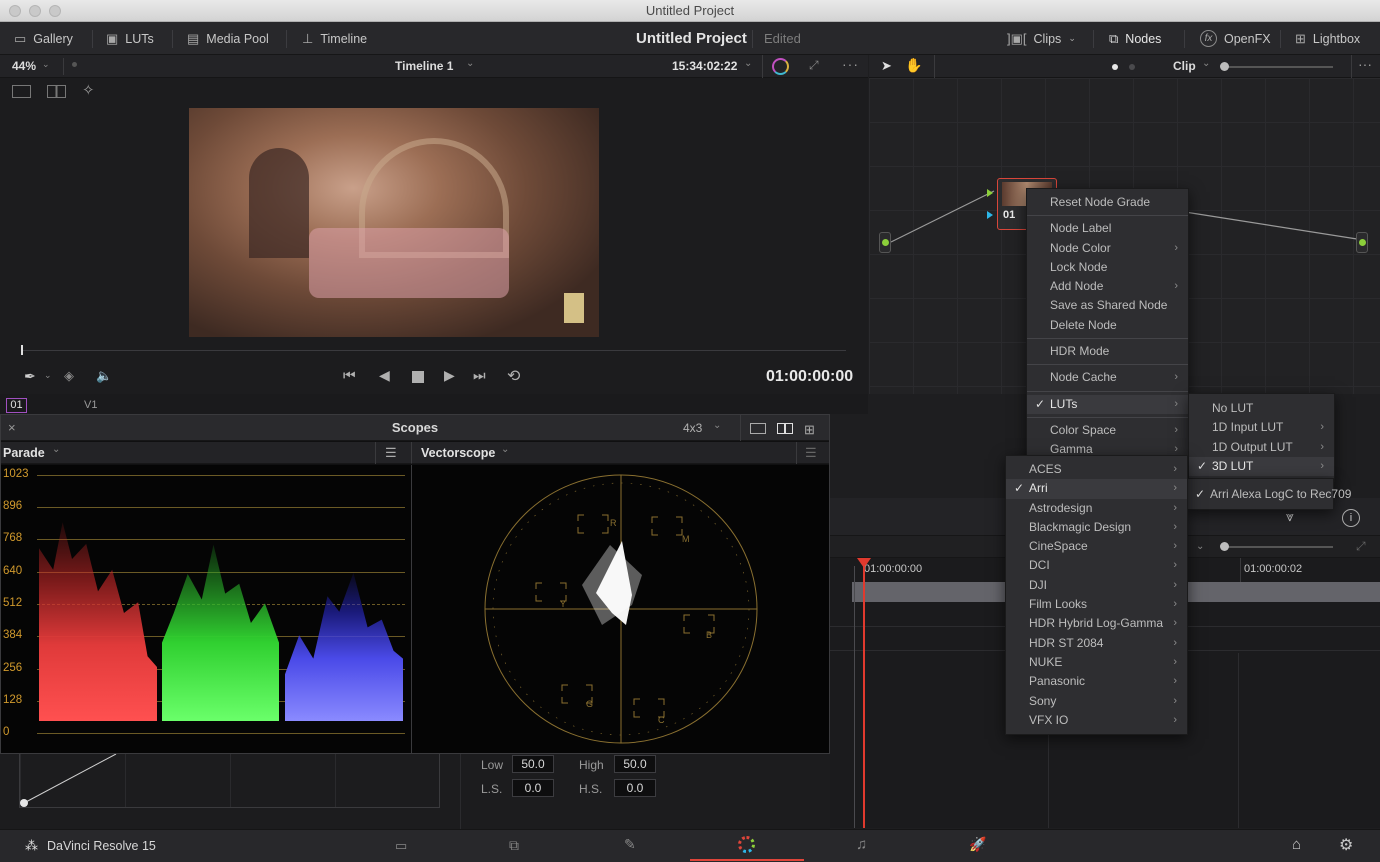 The height and width of the screenshot is (862, 1380). I want to click on jump-start-icon: ⏮, so click(350, 375).